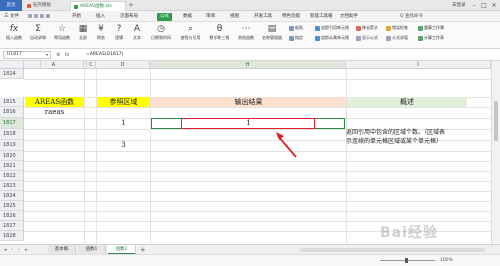 Image resolution: width=500 pixels, height=266 pixels. Describe the element at coordinates (30, 16) in the screenshot. I see `save-icon` at that location.